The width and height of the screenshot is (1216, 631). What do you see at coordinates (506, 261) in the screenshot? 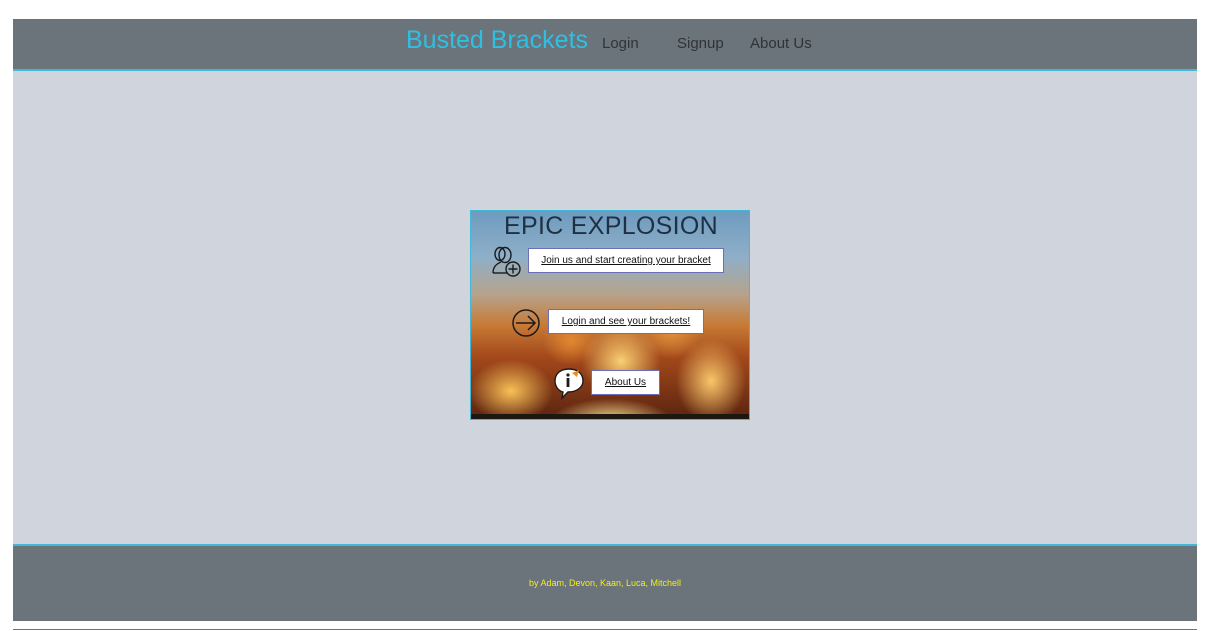
I see `add-user-icon` at bounding box center [506, 261].